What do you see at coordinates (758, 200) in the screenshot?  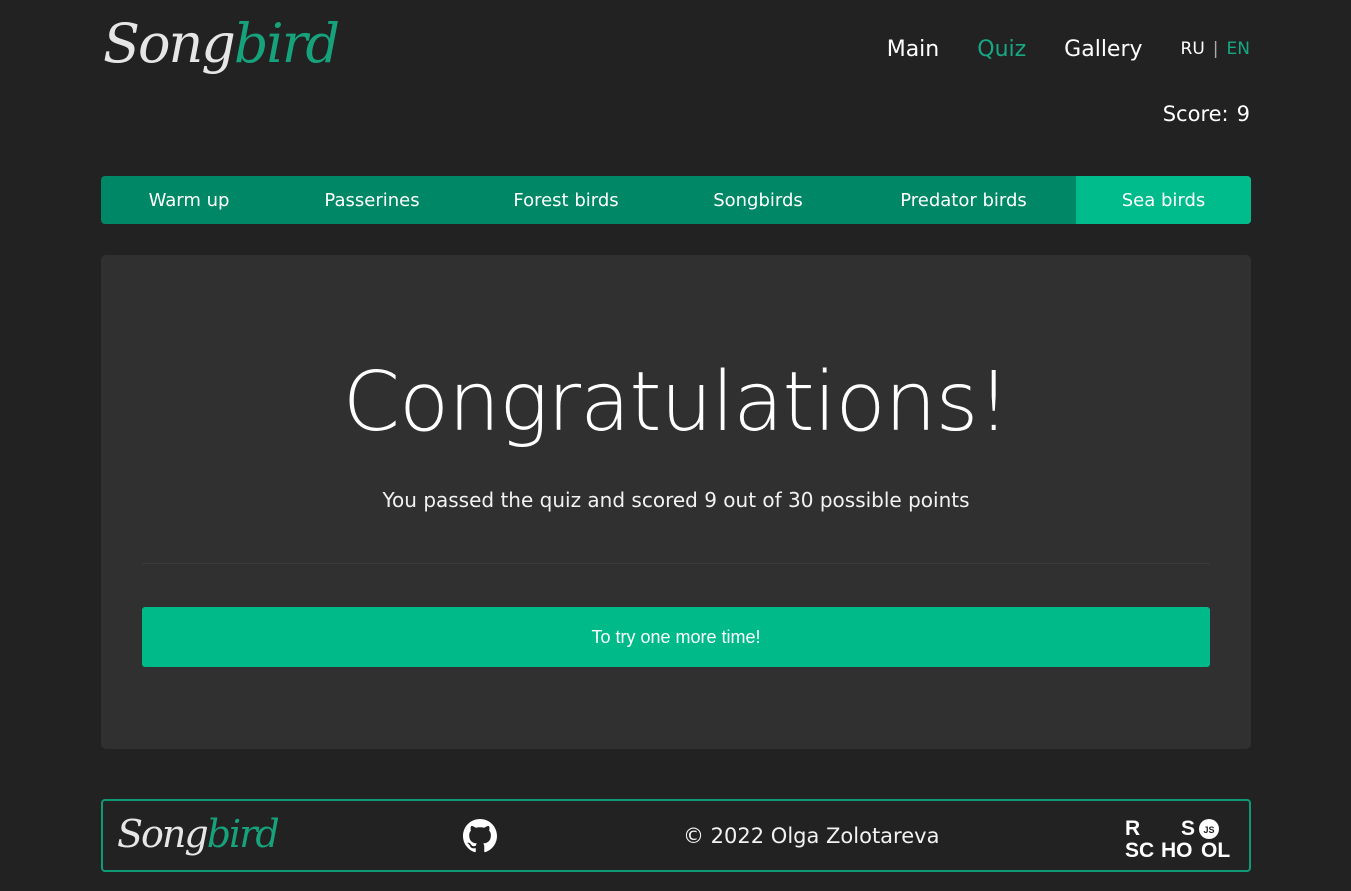 I see `tab-songbirds: Songbirds` at bounding box center [758, 200].